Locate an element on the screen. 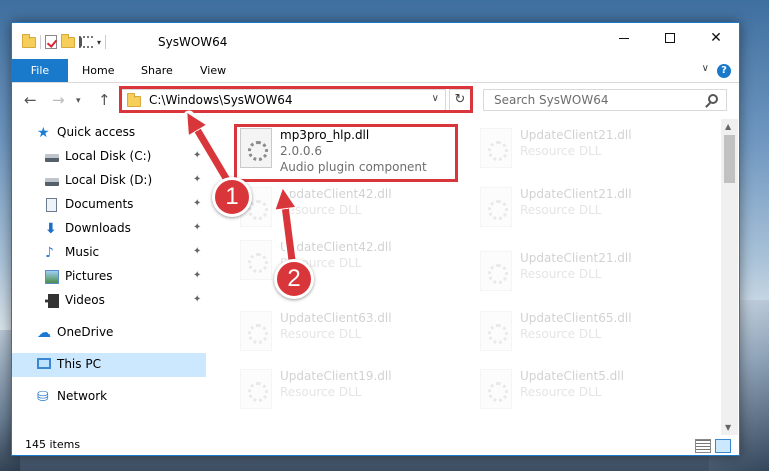 The image size is (769, 471). new-folder-icon is located at coordinates (68, 40).